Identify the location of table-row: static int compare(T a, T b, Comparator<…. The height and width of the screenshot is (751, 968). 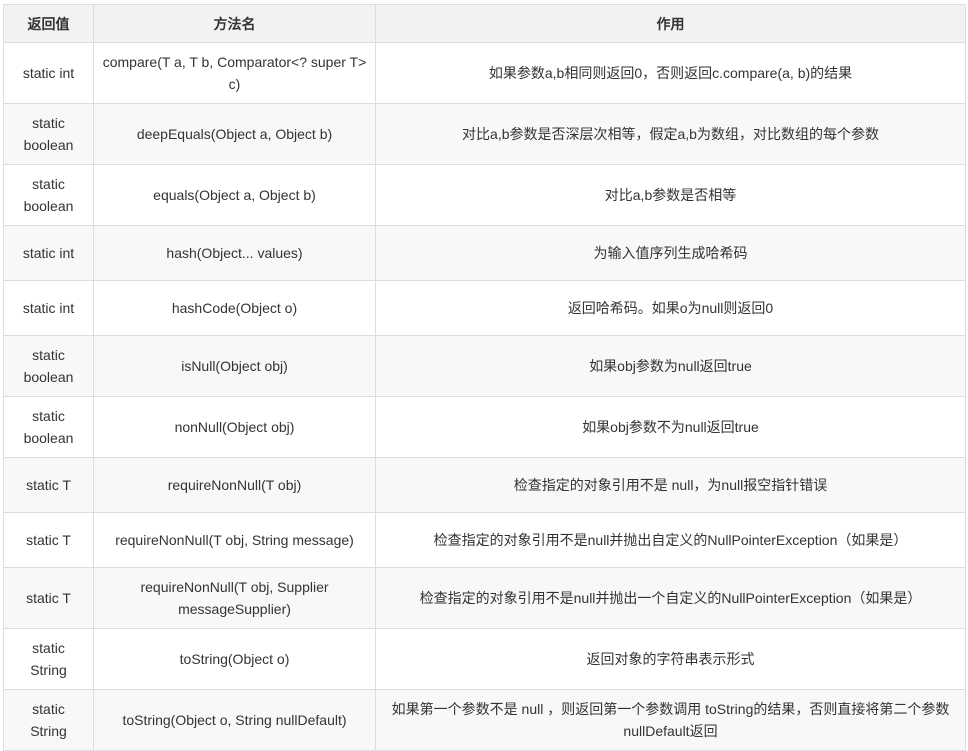
(484, 73).